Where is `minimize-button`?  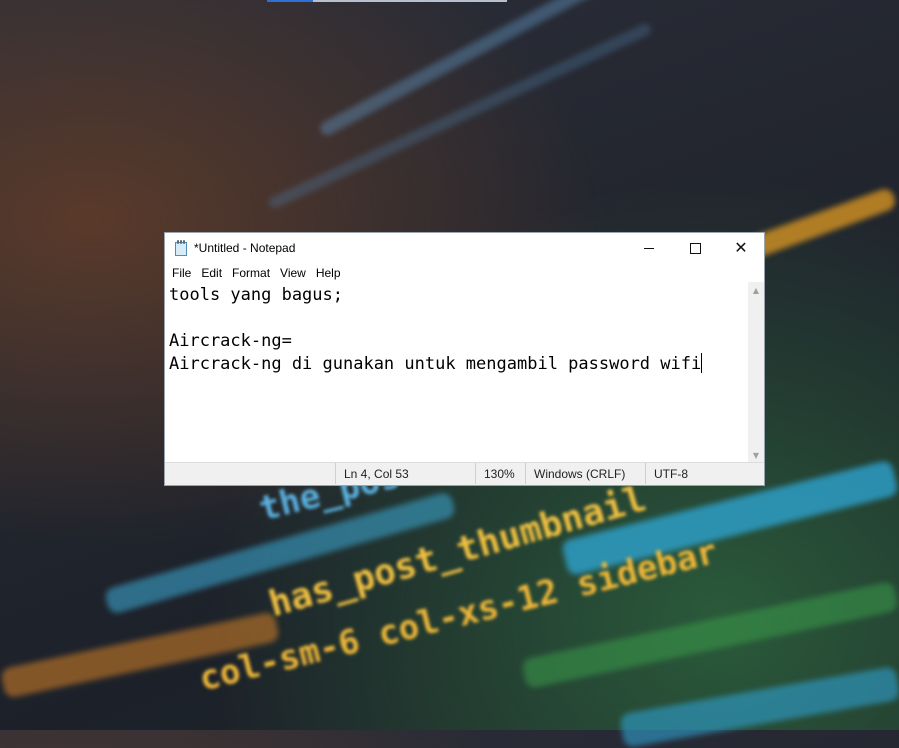 minimize-button is located at coordinates (649, 248).